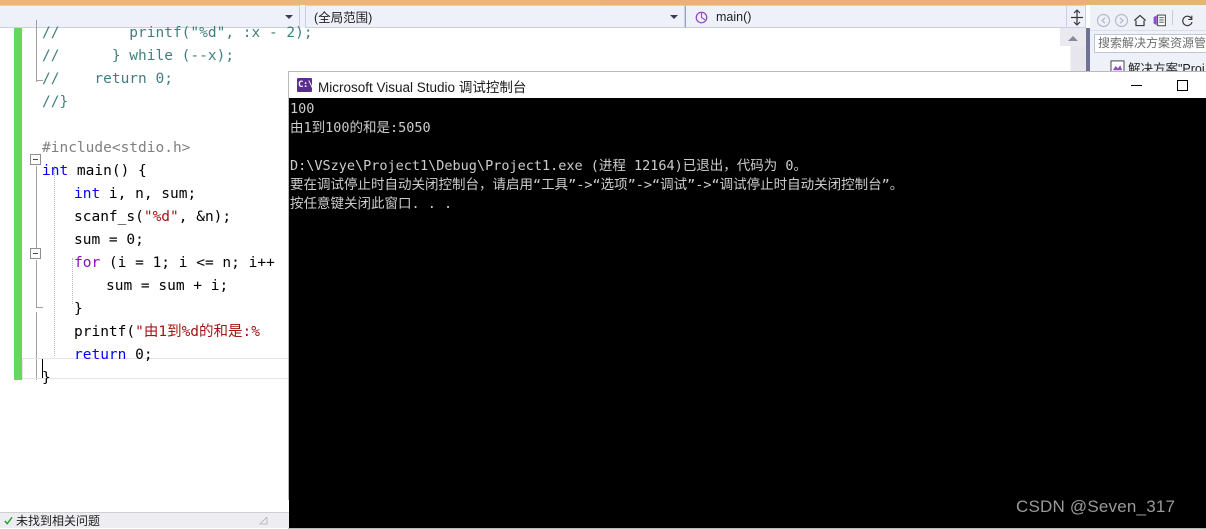  What do you see at coordinates (39, 307) in the screenshot?
I see `outline-guide-end` at bounding box center [39, 307].